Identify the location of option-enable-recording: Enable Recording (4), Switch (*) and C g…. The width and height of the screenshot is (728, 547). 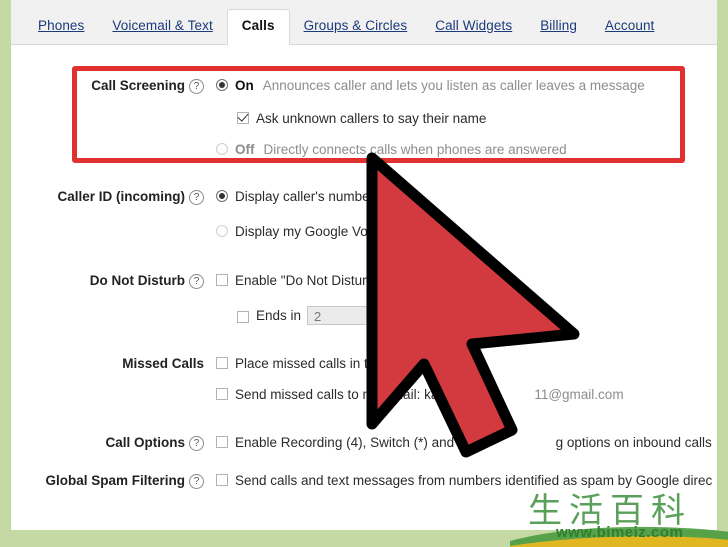
(466, 442).